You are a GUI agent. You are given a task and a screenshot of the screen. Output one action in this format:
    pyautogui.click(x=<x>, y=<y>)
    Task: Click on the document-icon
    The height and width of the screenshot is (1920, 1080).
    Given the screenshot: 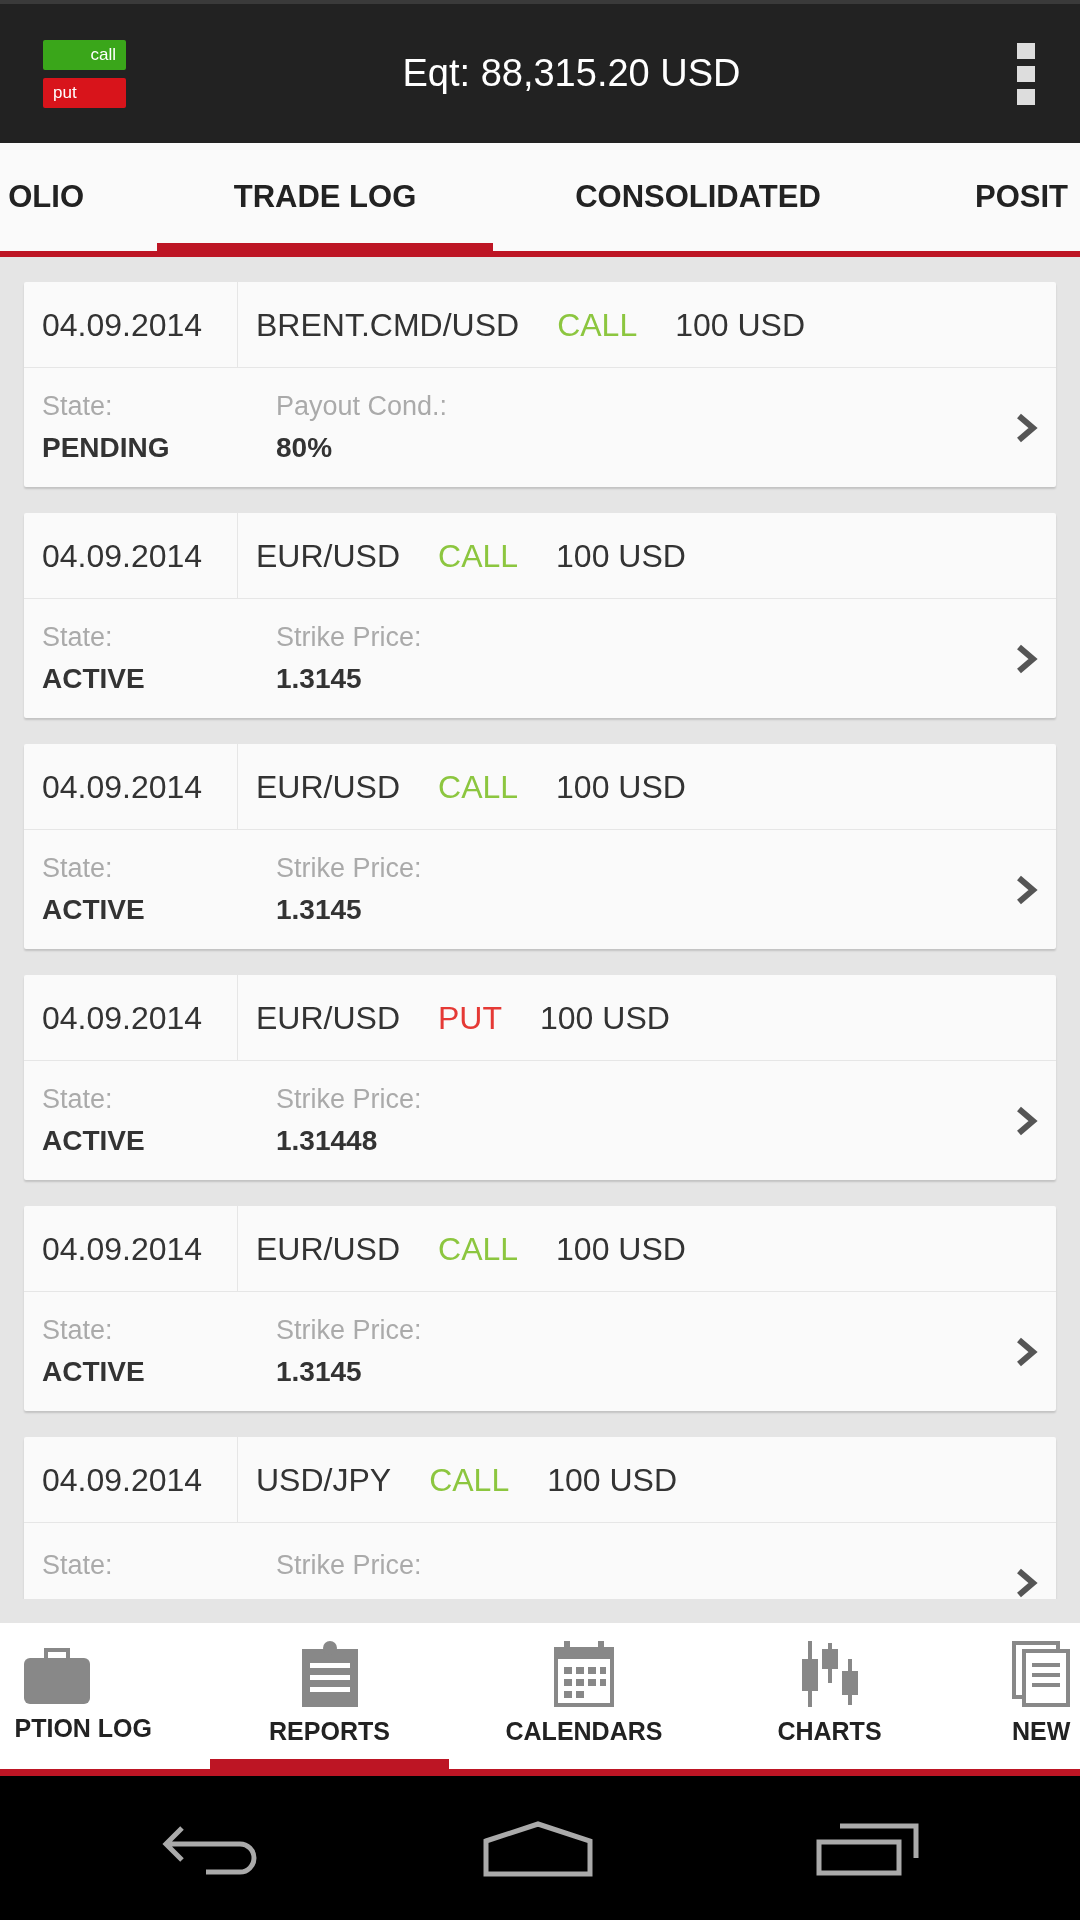 What is the action you would take?
    pyautogui.click(x=1041, y=1674)
    